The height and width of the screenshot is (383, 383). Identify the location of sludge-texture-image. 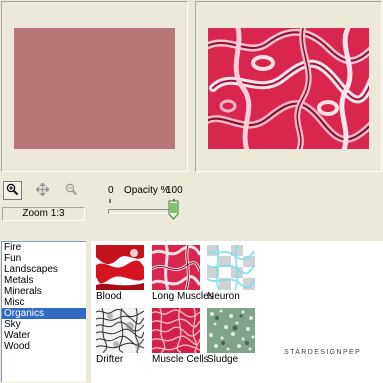
(231, 330).